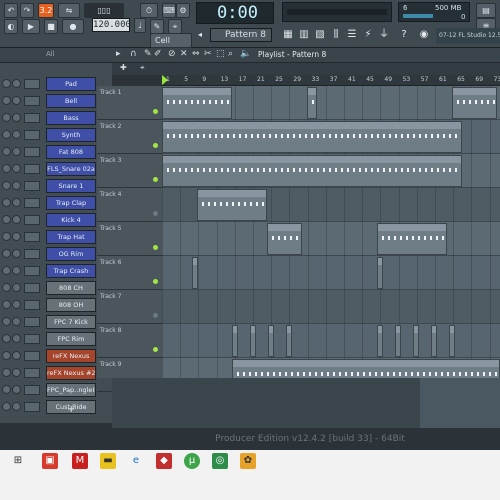  What do you see at coordinates (71, 356) in the screenshot?
I see `channel-button: reFX Nexus` at bounding box center [71, 356].